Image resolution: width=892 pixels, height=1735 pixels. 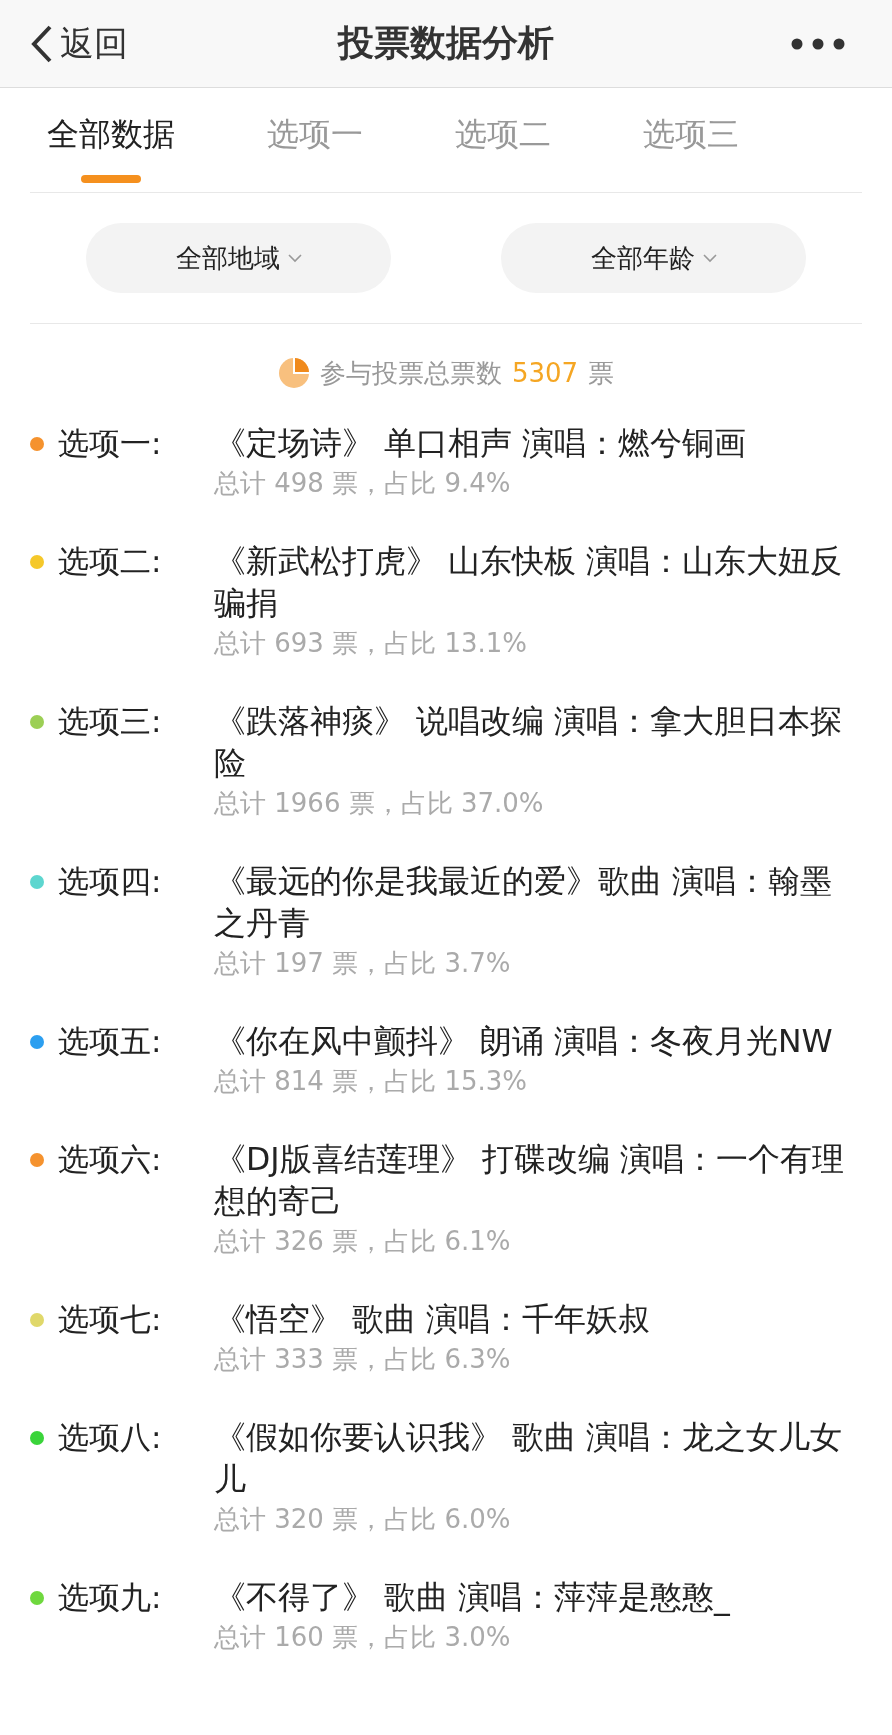 What do you see at coordinates (601, 373) in the screenshot?
I see `vote-unit: 票` at bounding box center [601, 373].